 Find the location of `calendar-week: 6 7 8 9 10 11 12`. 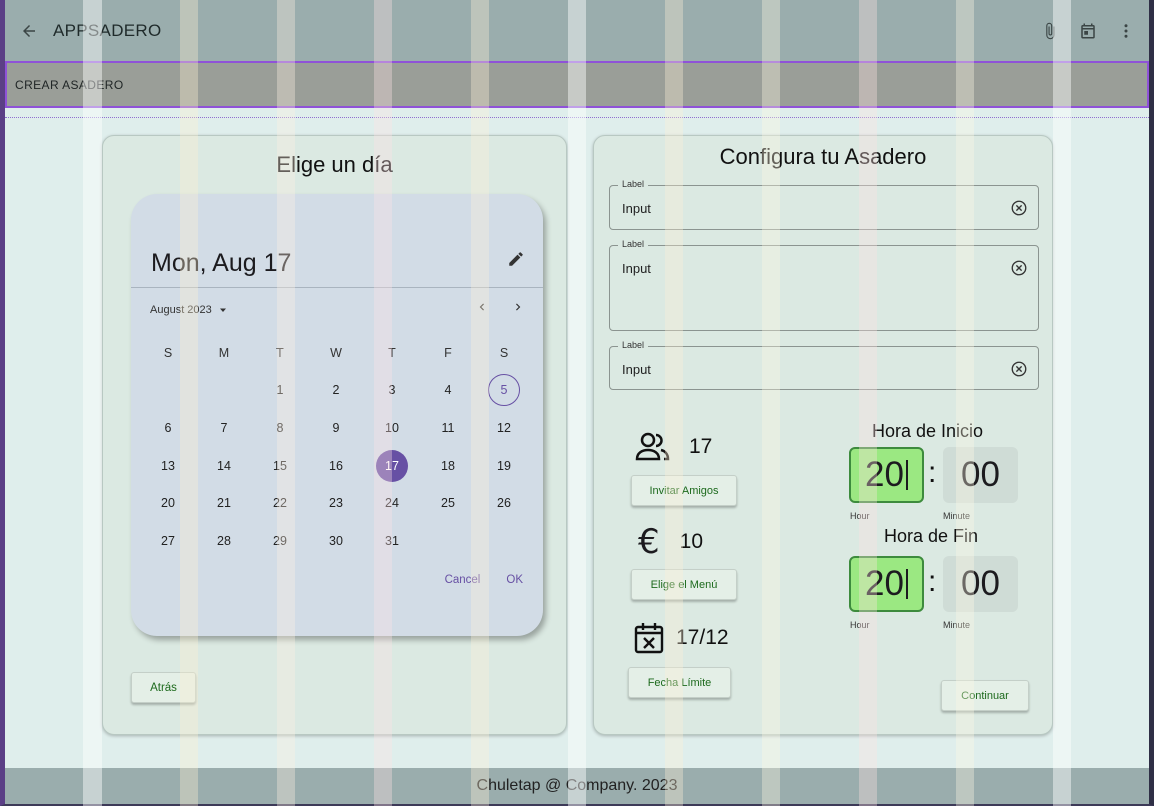

calendar-week: 6 7 8 9 10 11 12 is located at coordinates (336, 428).